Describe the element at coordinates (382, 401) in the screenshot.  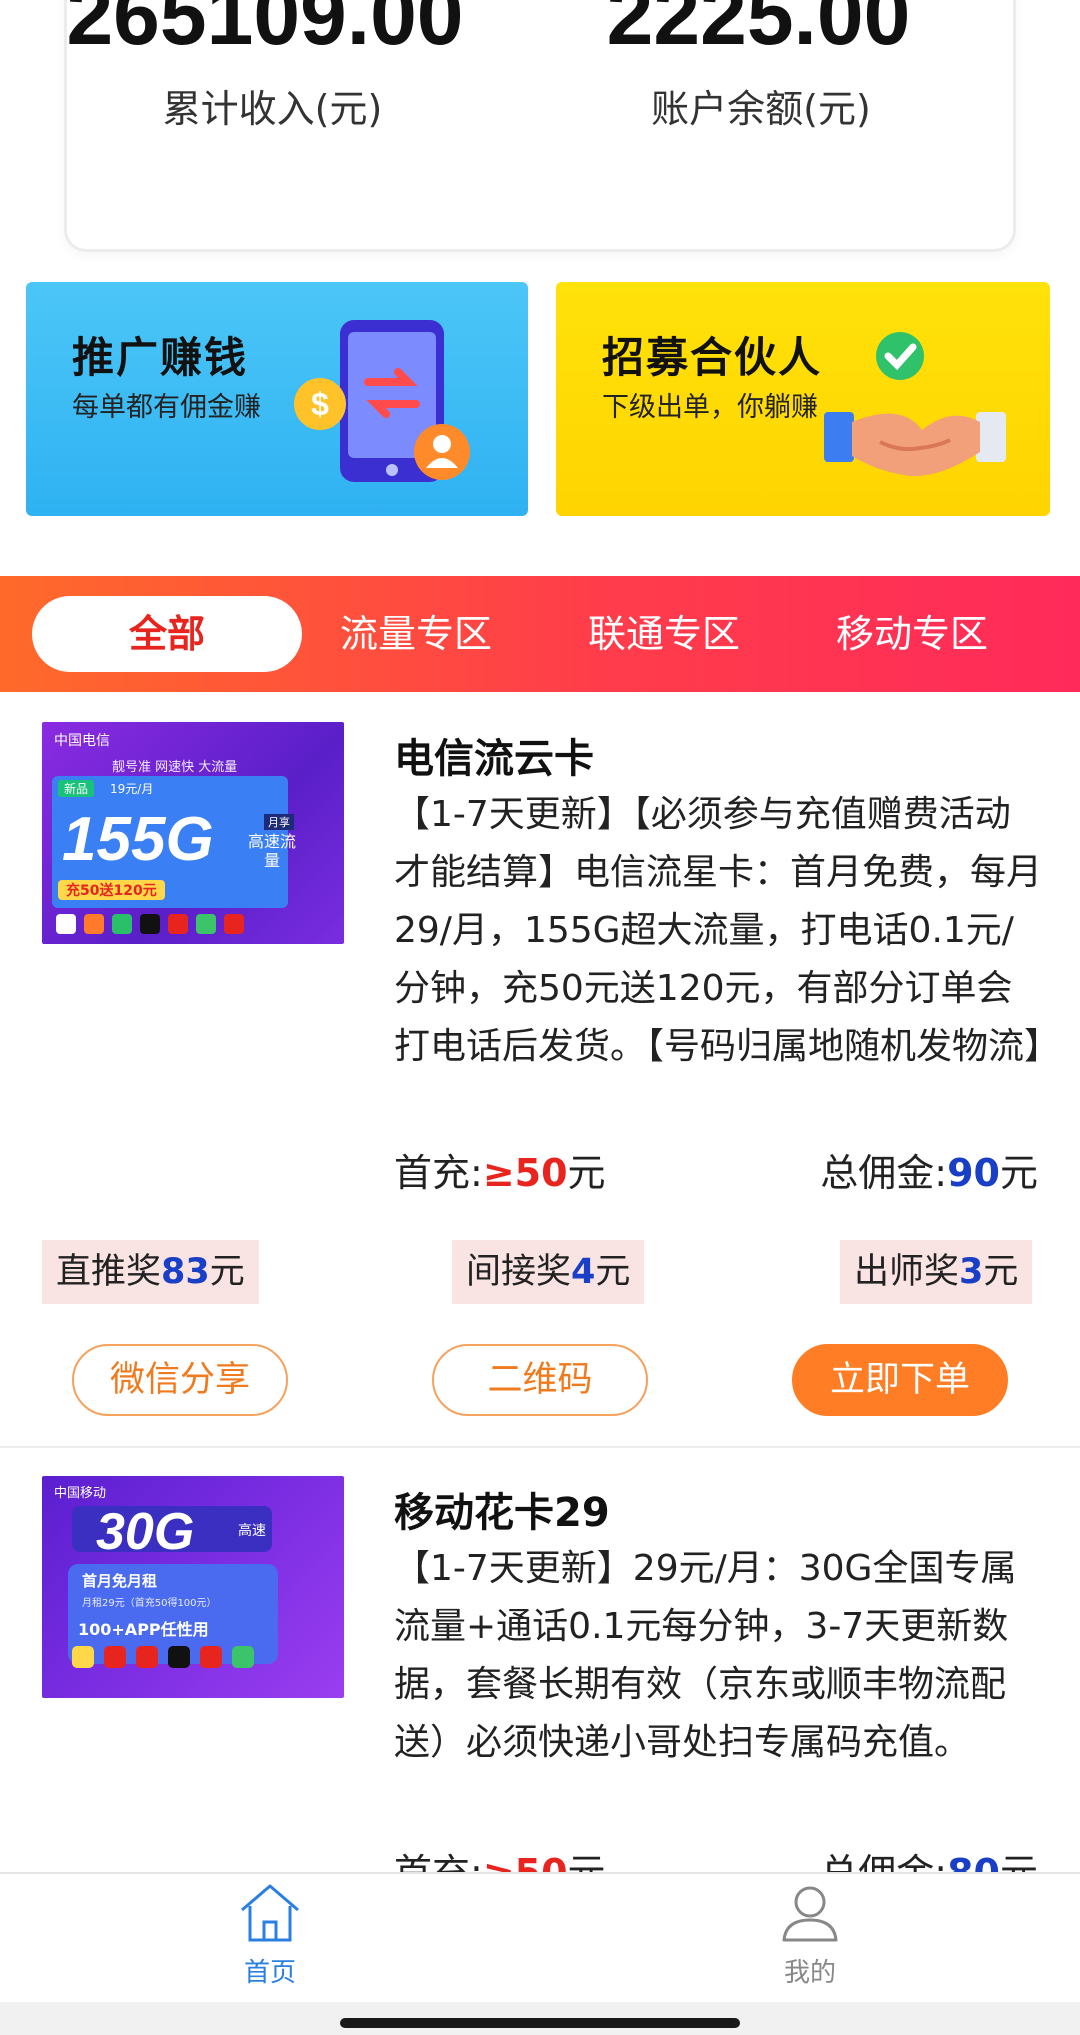
I see `phone-transfer-icon: $` at that location.